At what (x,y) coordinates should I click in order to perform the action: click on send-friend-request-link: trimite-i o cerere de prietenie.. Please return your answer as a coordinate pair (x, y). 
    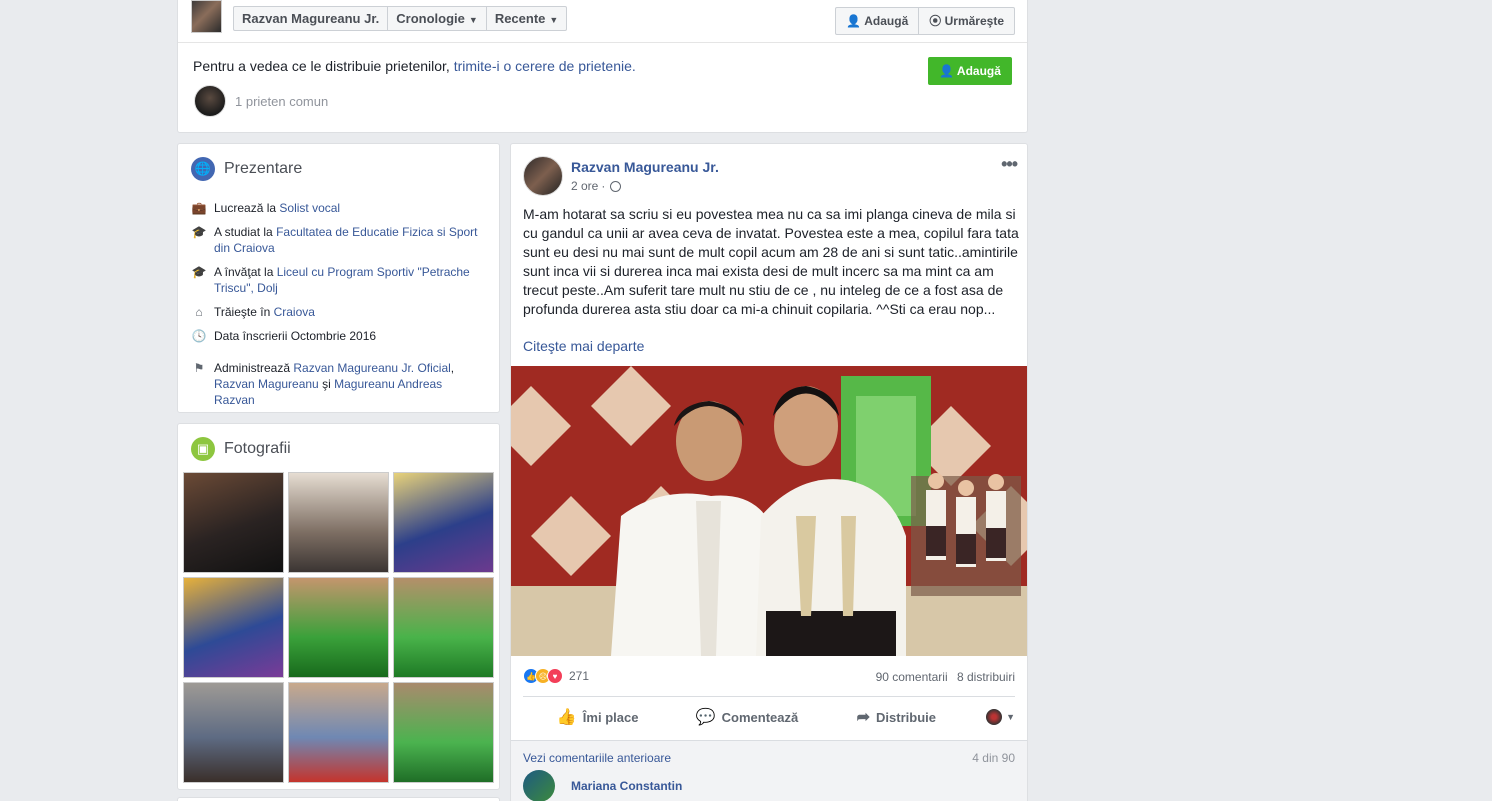
    Looking at the image, I should click on (545, 66).